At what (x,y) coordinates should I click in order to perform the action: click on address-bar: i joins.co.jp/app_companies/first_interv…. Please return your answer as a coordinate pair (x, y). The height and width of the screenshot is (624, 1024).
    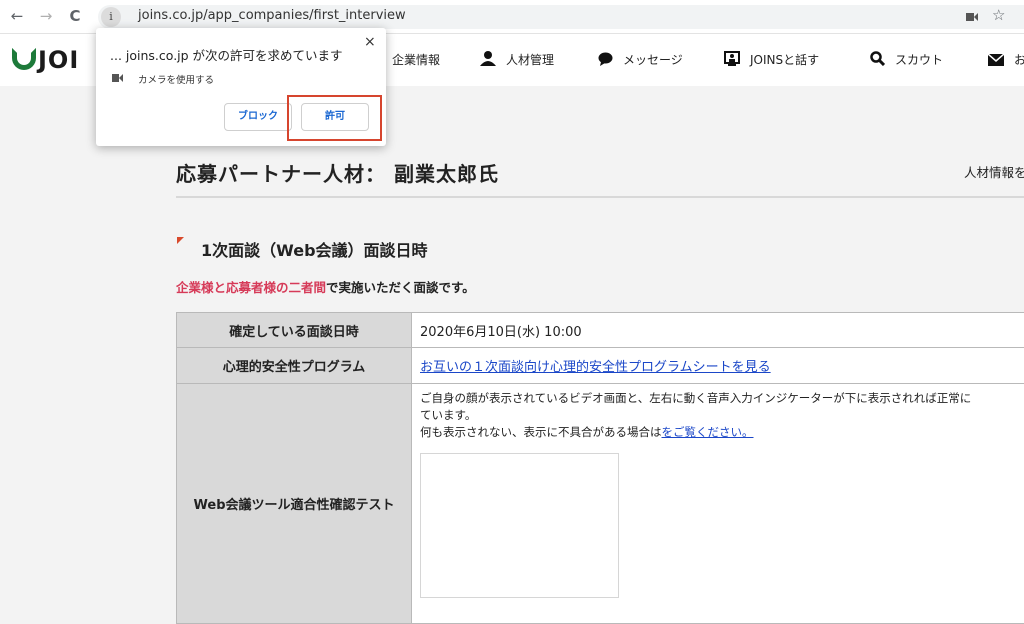
    Looking at the image, I should click on (561, 17).